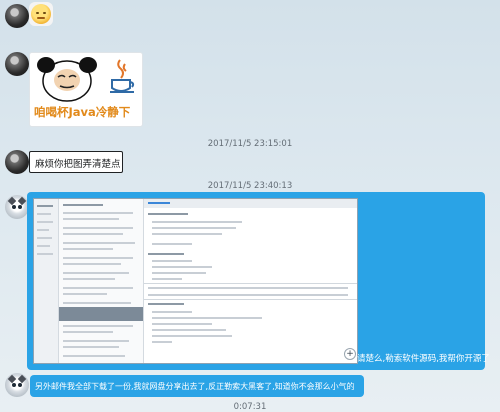 The image size is (500, 412). What do you see at coordinates (250, 407) in the screenshot?
I see `timestamp: 0:07:31` at bounding box center [250, 407].